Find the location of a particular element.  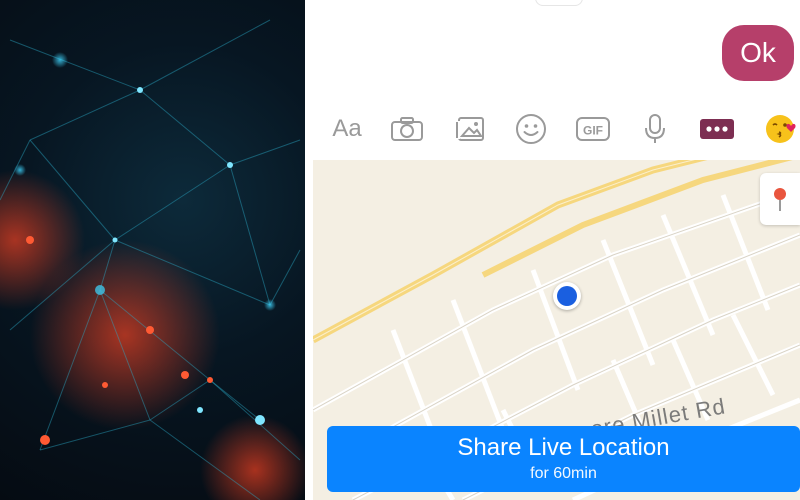

smiley-glyph is located at coordinates (531, 129).